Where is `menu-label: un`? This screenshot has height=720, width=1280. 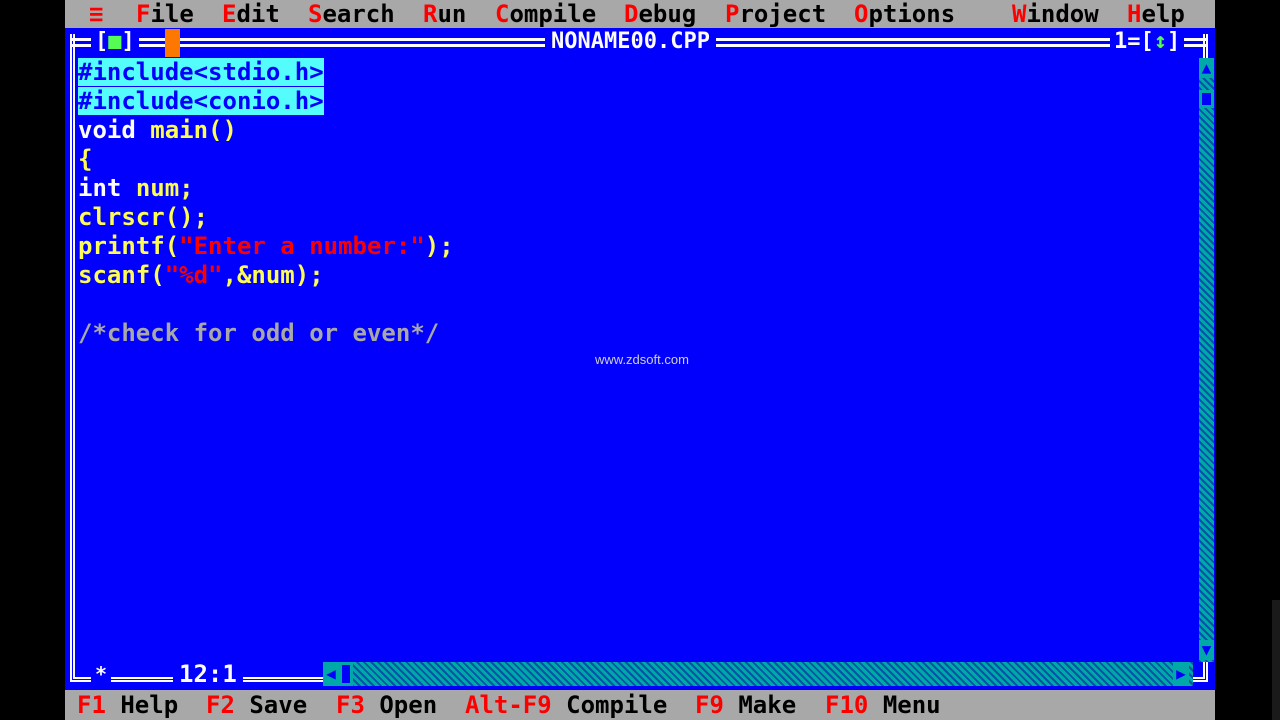
menu-label: un is located at coordinates (452, 14).